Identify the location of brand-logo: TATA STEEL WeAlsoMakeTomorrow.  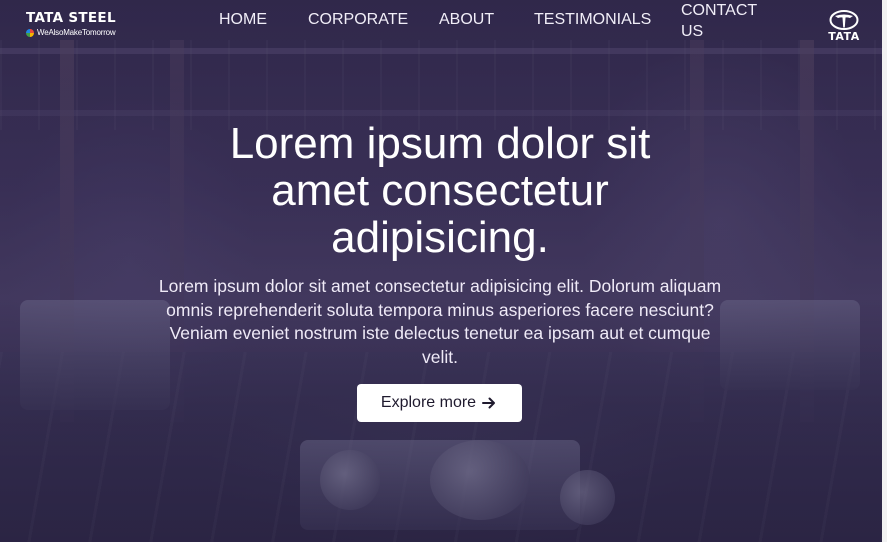
(76, 24).